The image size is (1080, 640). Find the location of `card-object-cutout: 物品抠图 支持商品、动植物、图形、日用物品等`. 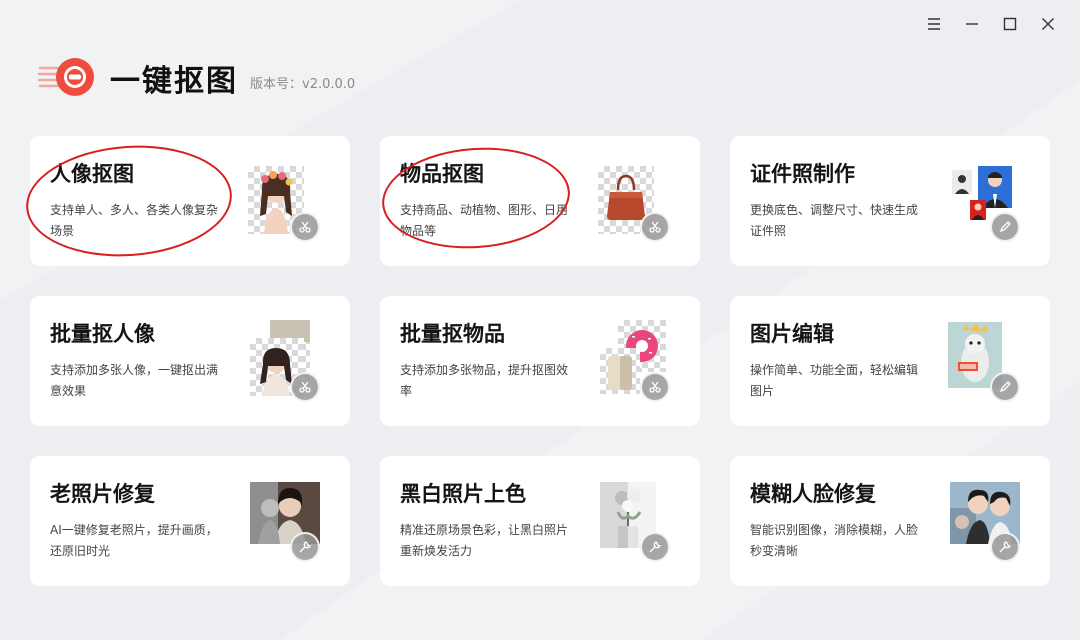

card-object-cutout: 物品抠图 支持商品、动植物、图形、日用物品等 is located at coordinates (540, 201).